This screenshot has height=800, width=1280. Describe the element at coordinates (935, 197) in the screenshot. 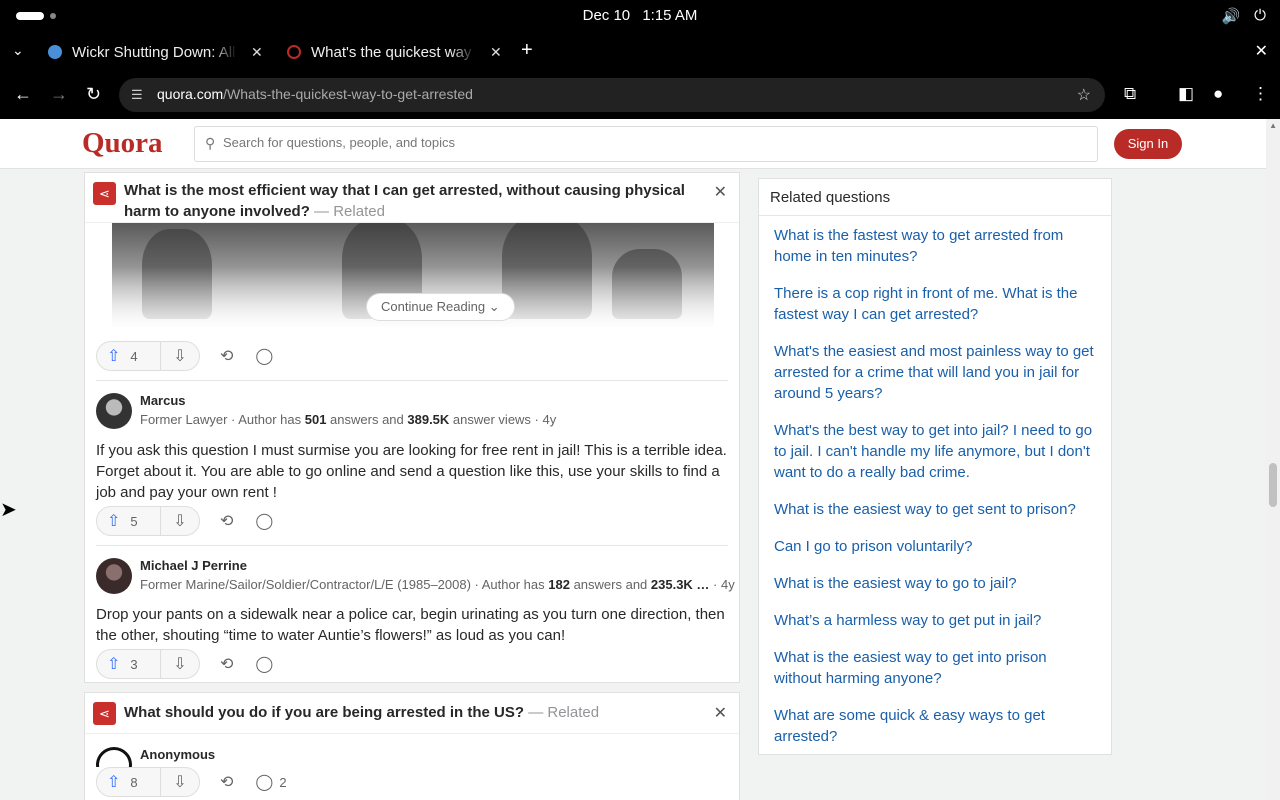

I see `related-questions-title: Related questions` at that location.